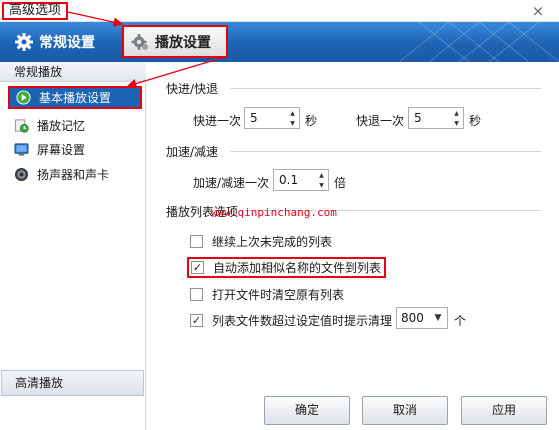  Describe the element at coordinates (538, 11) in the screenshot. I see `close-icon: ×` at that location.